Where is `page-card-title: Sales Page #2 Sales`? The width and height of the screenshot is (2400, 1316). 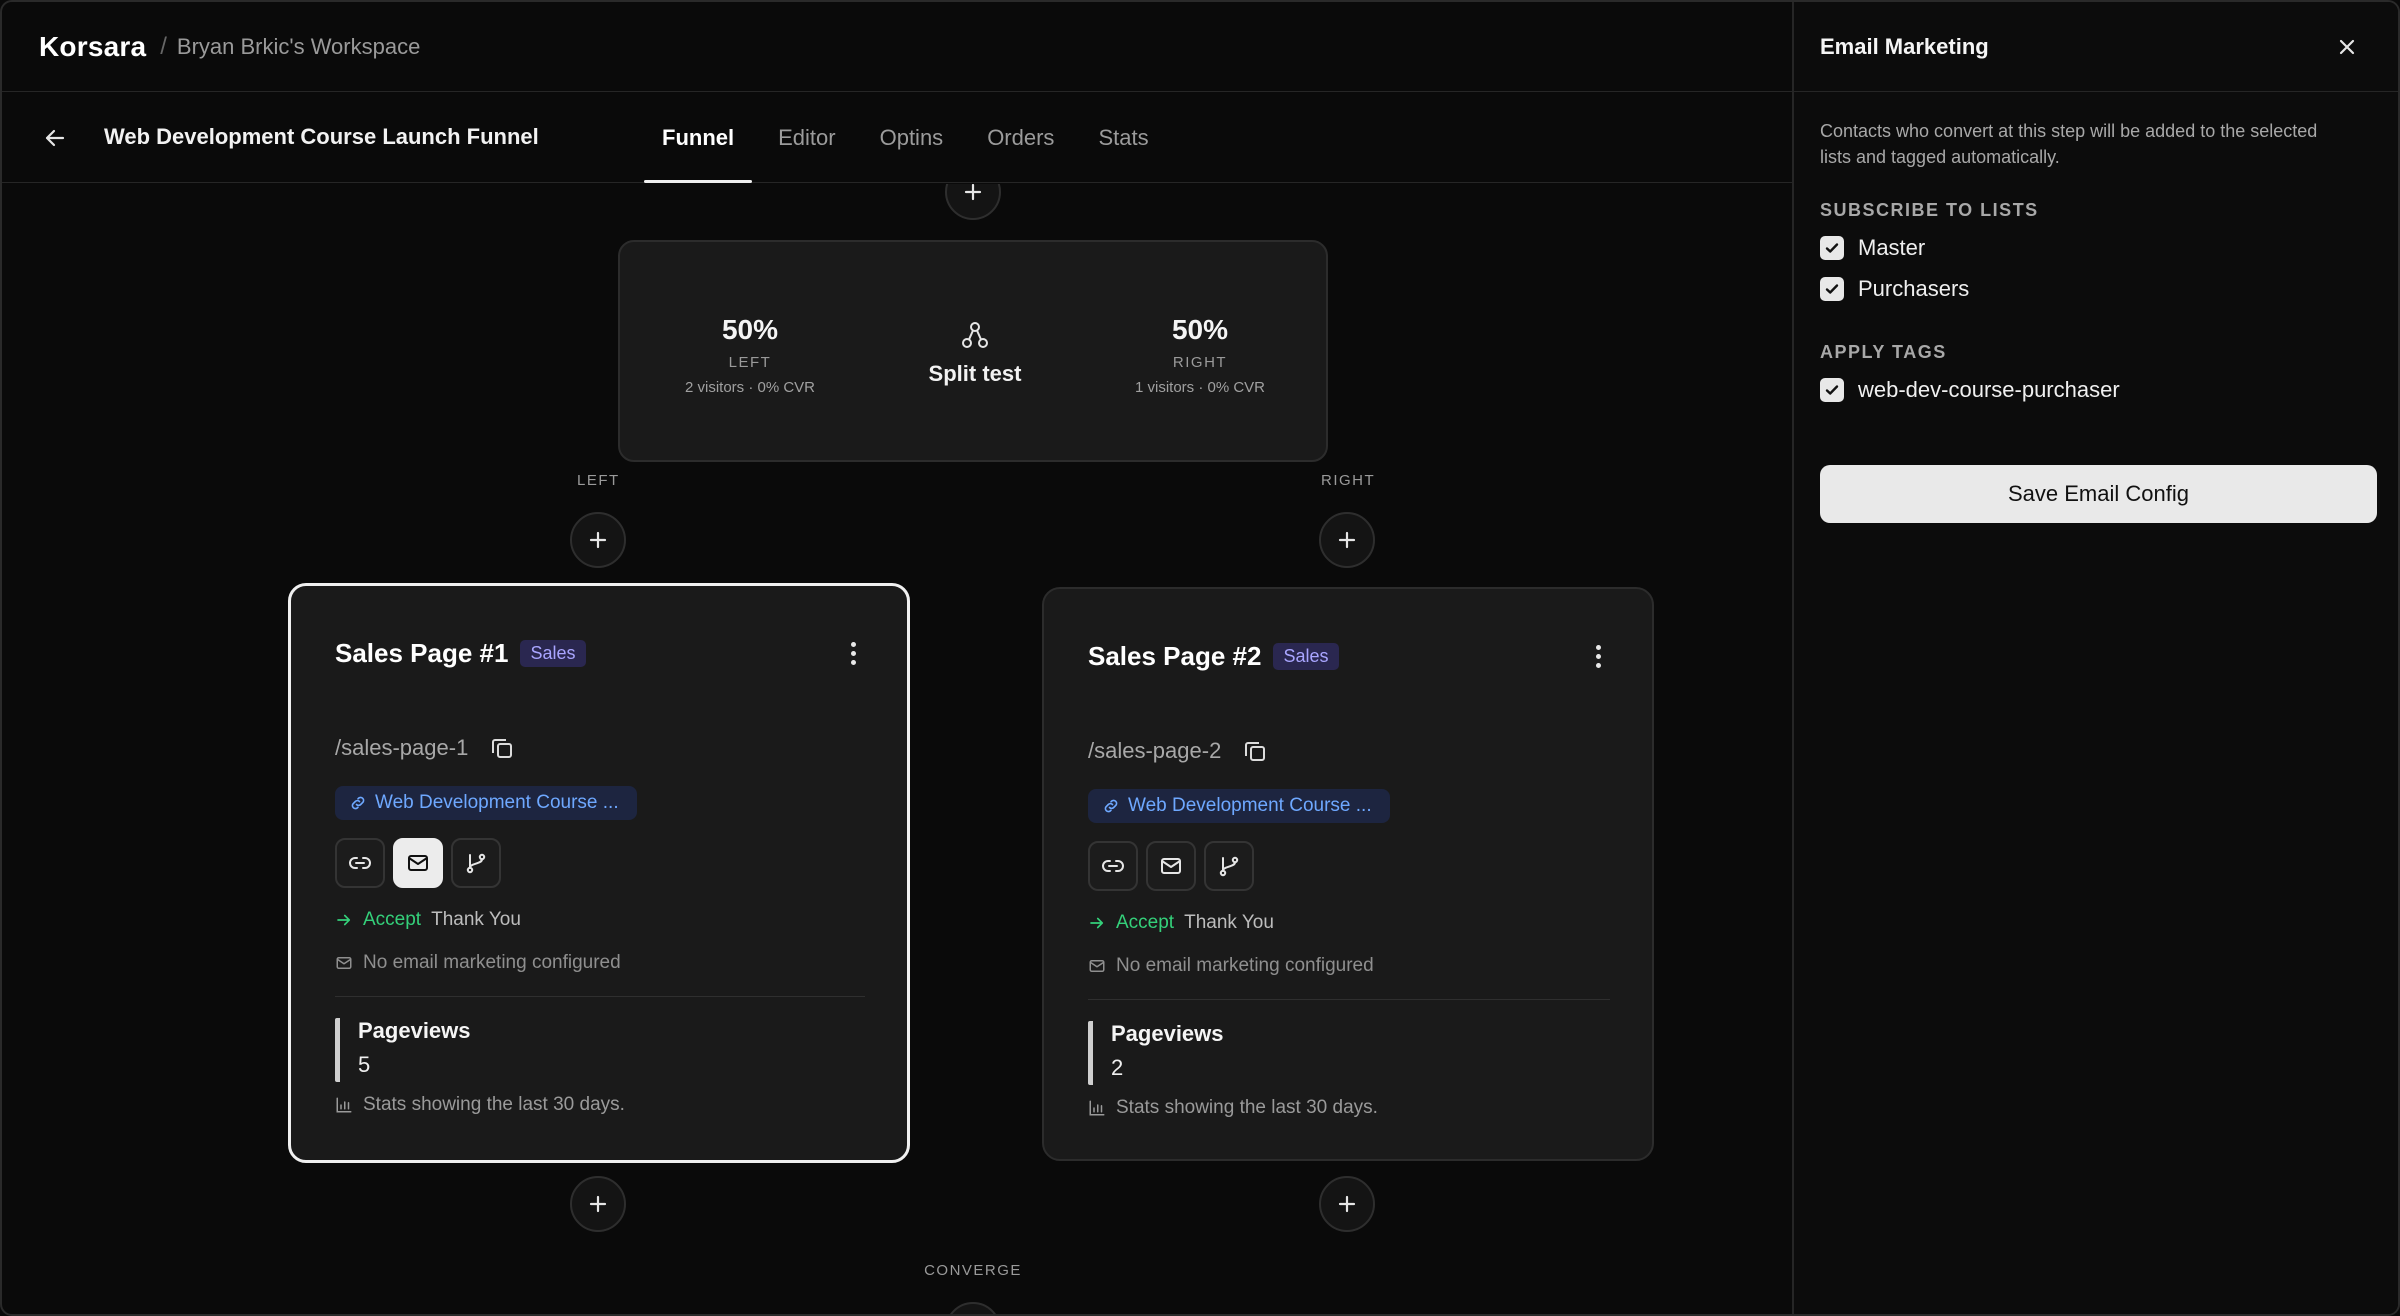 page-card-title: Sales Page #2 Sales is located at coordinates (1213, 656).